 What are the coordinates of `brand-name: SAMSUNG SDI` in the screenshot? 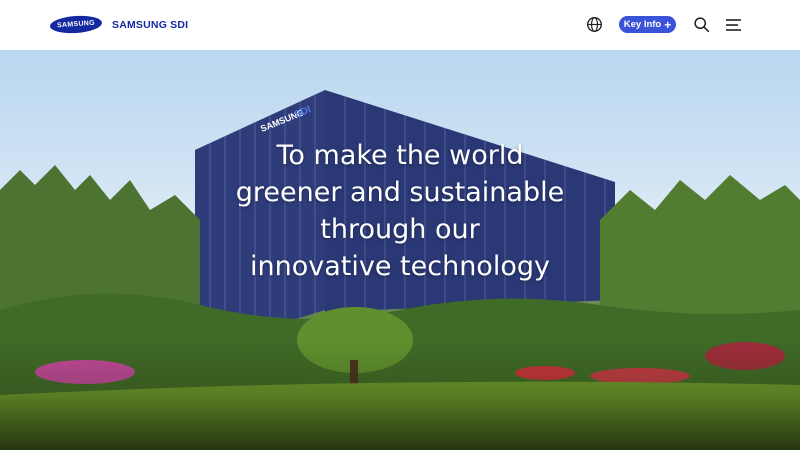 It's located at (150, 24).